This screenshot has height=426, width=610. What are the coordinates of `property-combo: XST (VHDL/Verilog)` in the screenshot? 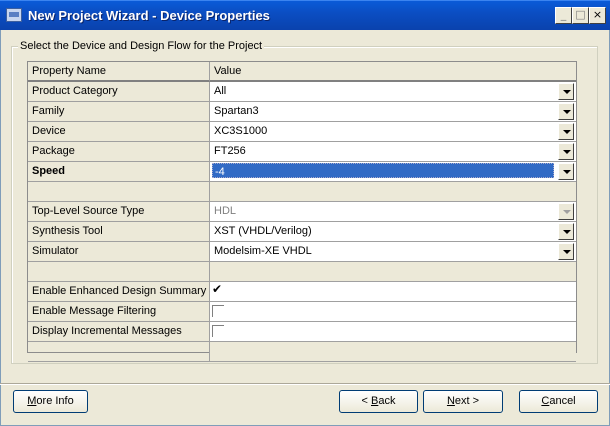 It's located at (393, 231).